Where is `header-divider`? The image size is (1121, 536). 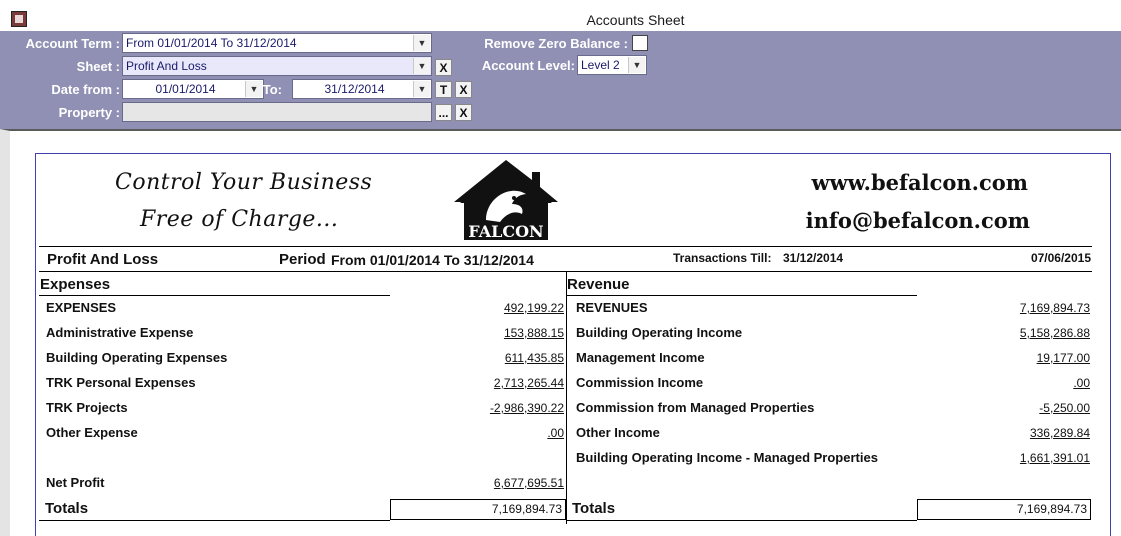
header-divider is located at coordinates (565, 246).